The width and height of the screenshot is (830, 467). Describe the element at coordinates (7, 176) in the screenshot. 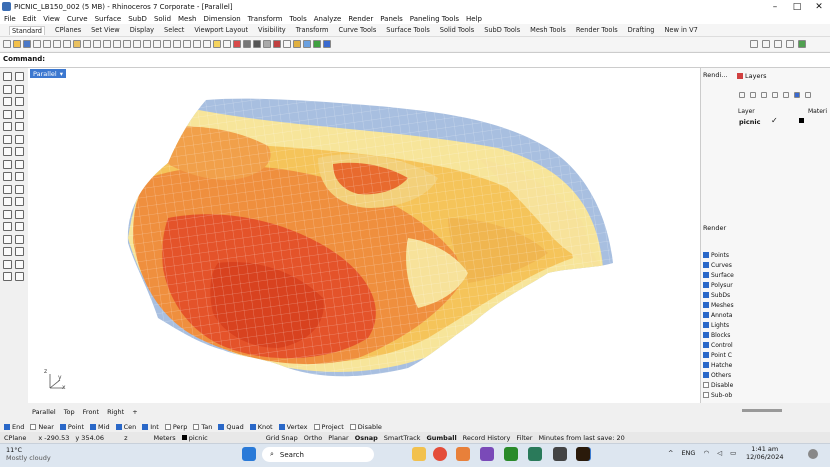

I see `mesh-icon` at that location.